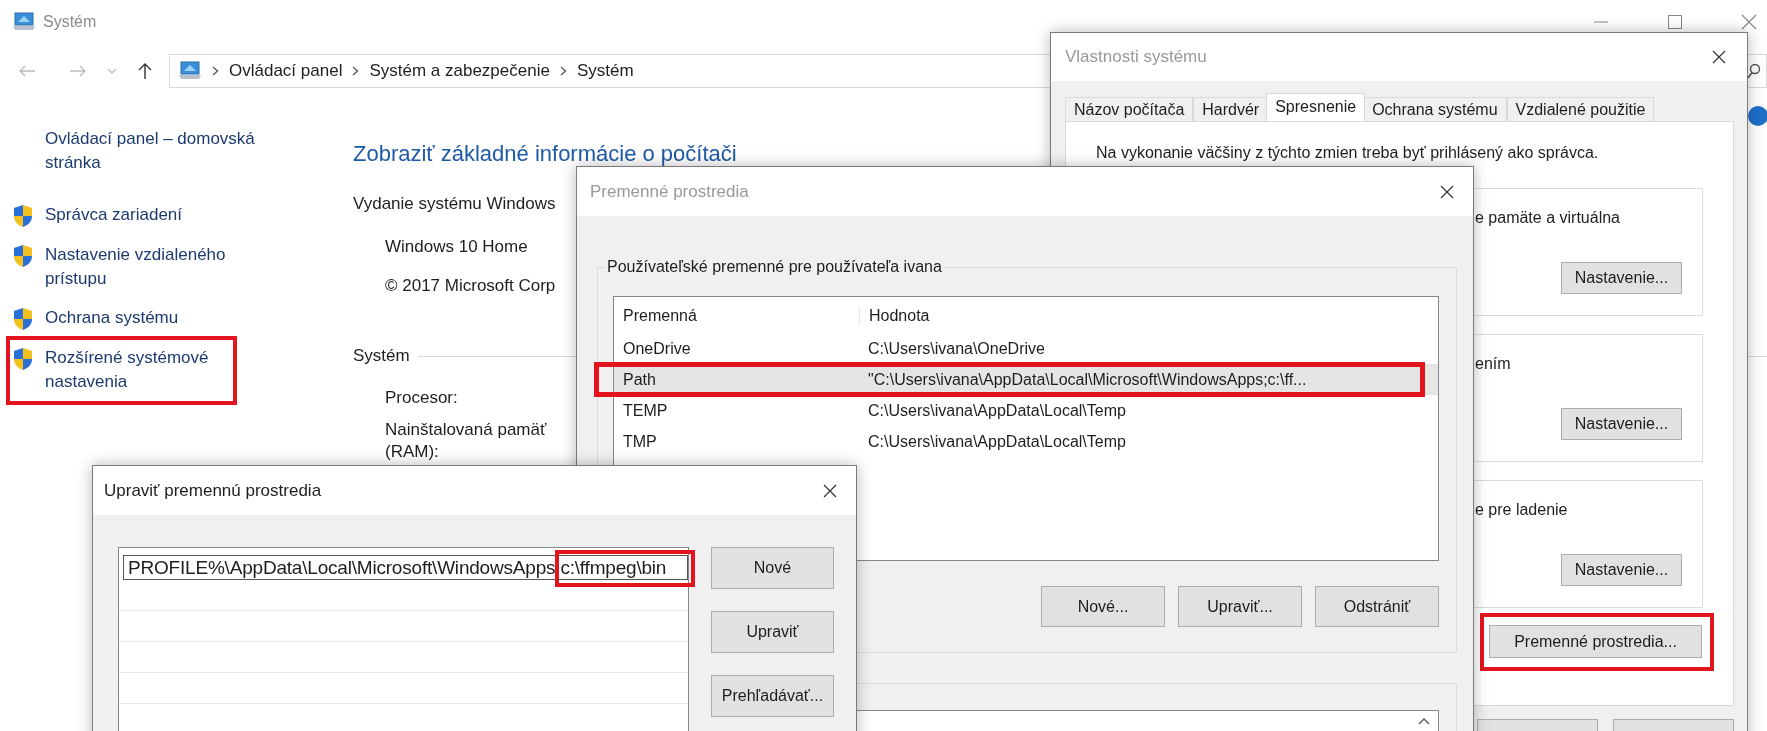 This screenshot has width=1767, height=731. I want to click on dialog-button: Nové, so click(772, 568).